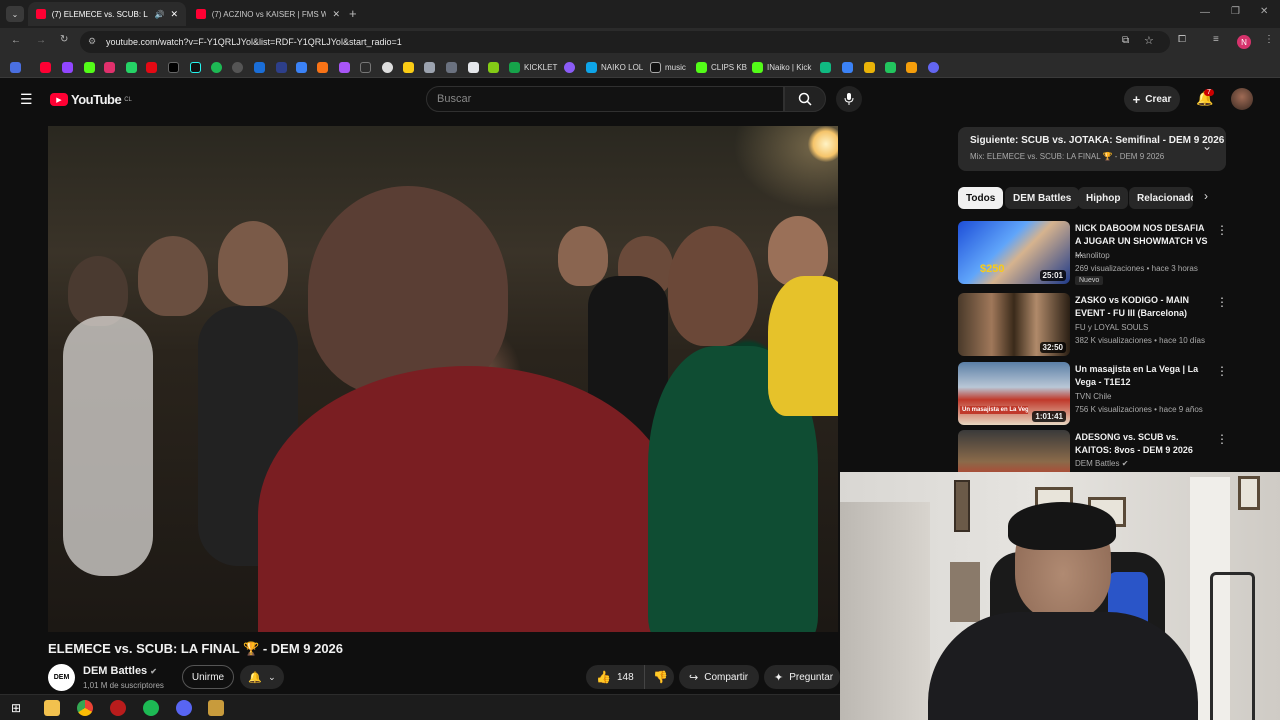 The height and width of the screenshot is (720, 1280). Describe the element at coordinates (781, 67) in the screenshot. I see `bookmark-inaiko-kick: INaiko | Kick` at that location.